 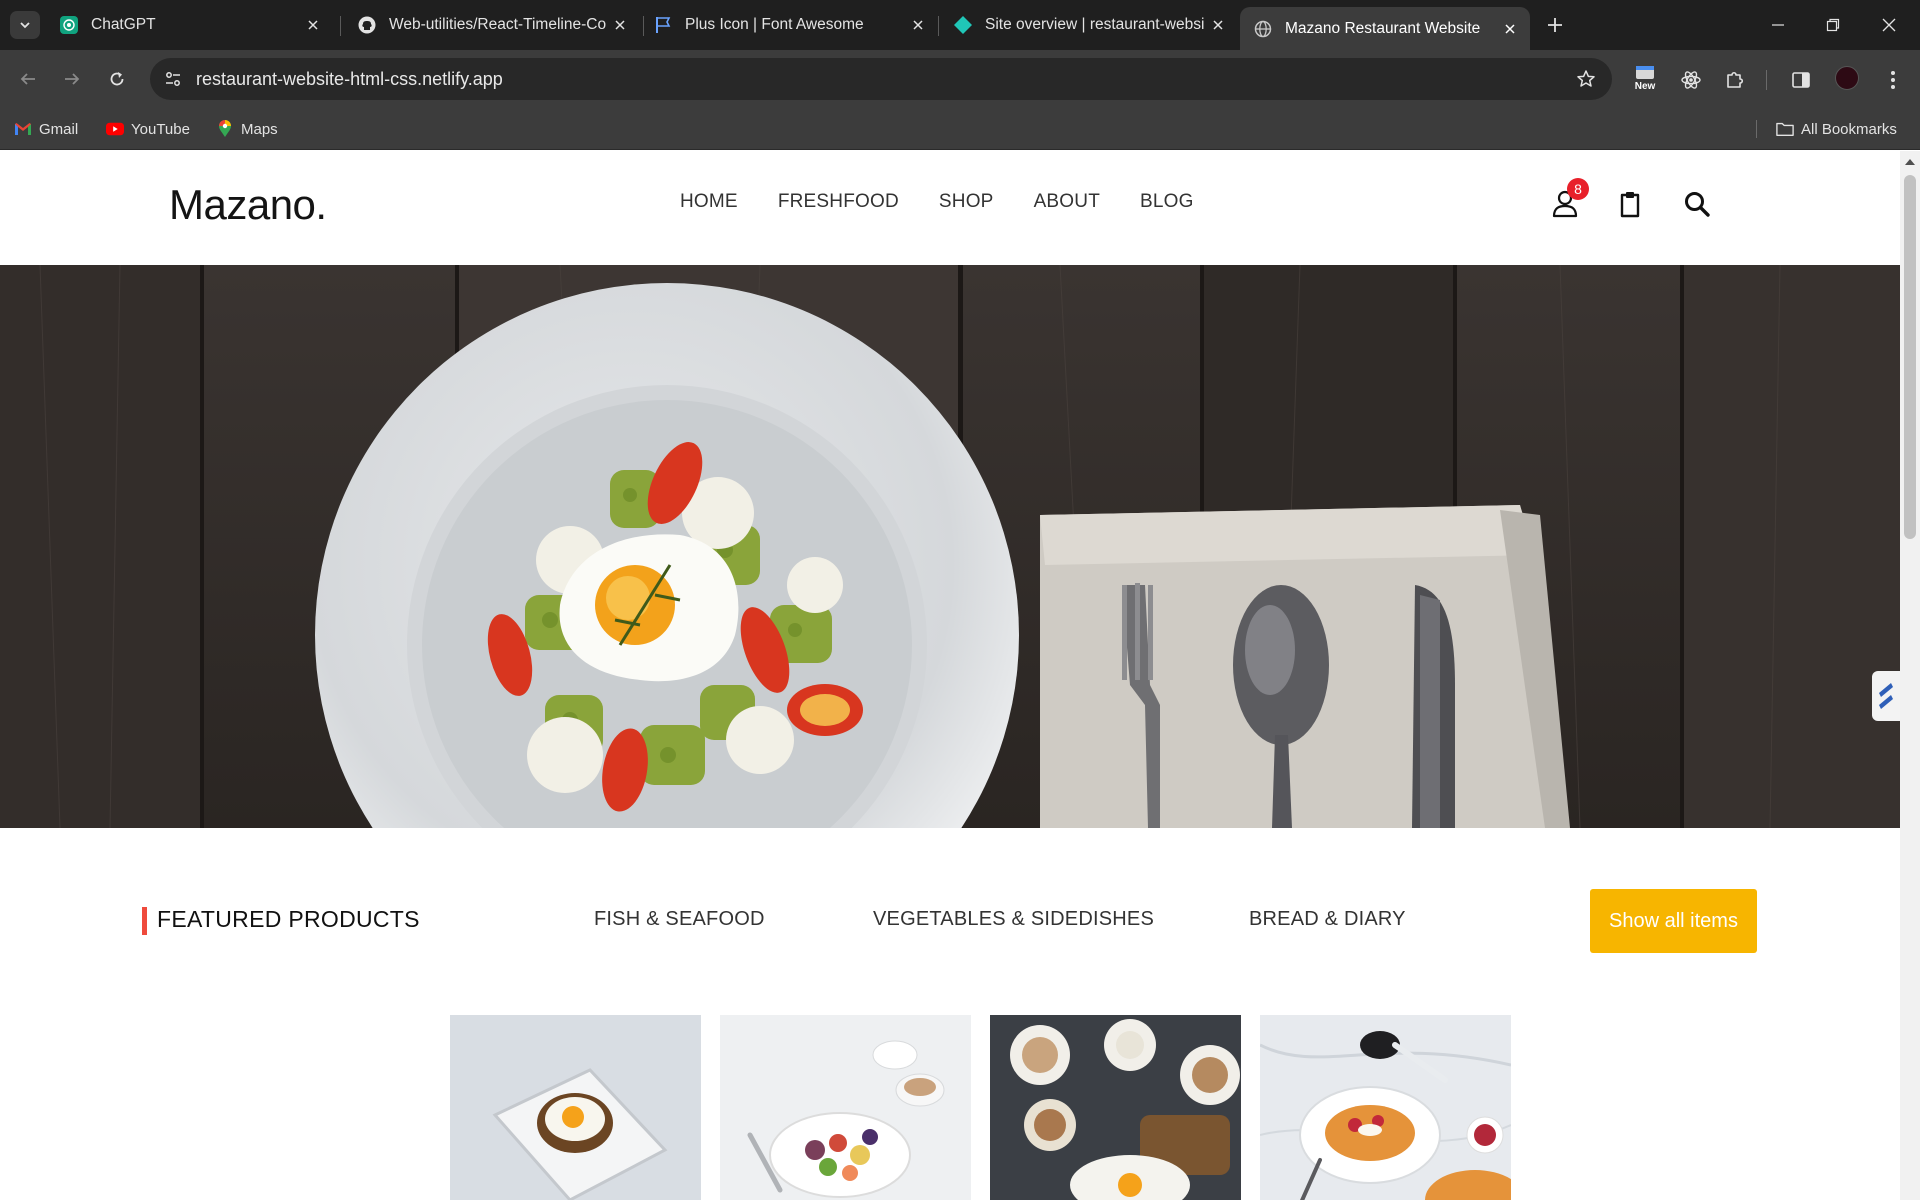 I want to click on reload-button, so click(x=117, y=79).